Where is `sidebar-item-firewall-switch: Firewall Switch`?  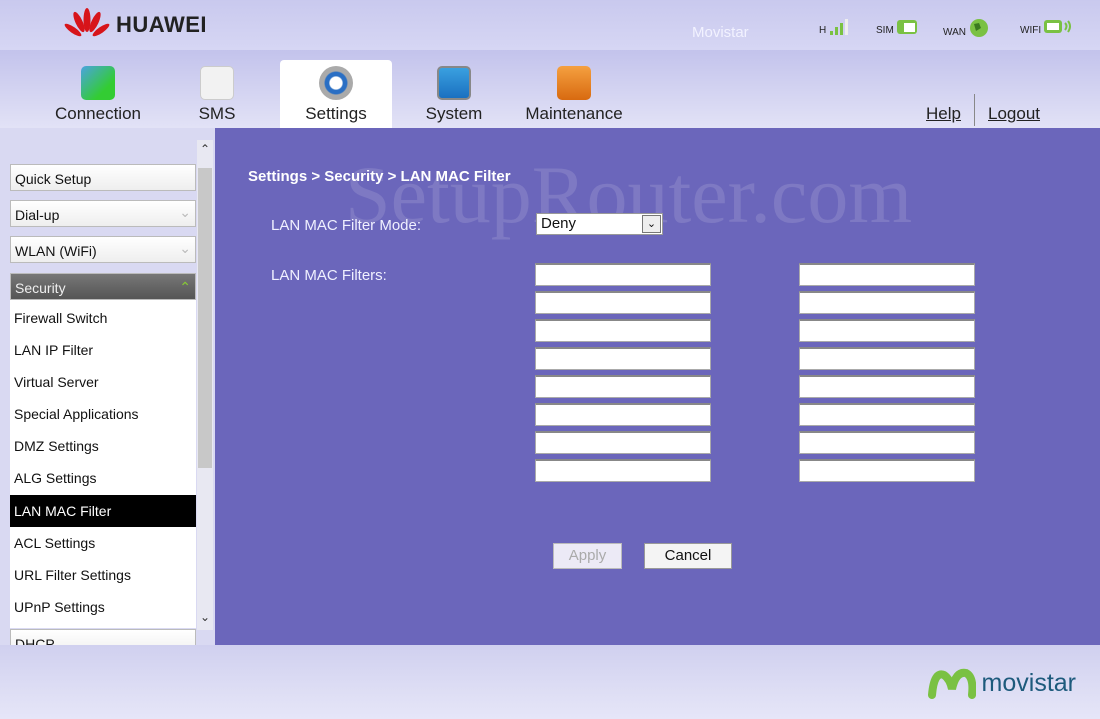 sidebar-item-firewall-switch: Firewall Switch is located at coordinates (103, 318).